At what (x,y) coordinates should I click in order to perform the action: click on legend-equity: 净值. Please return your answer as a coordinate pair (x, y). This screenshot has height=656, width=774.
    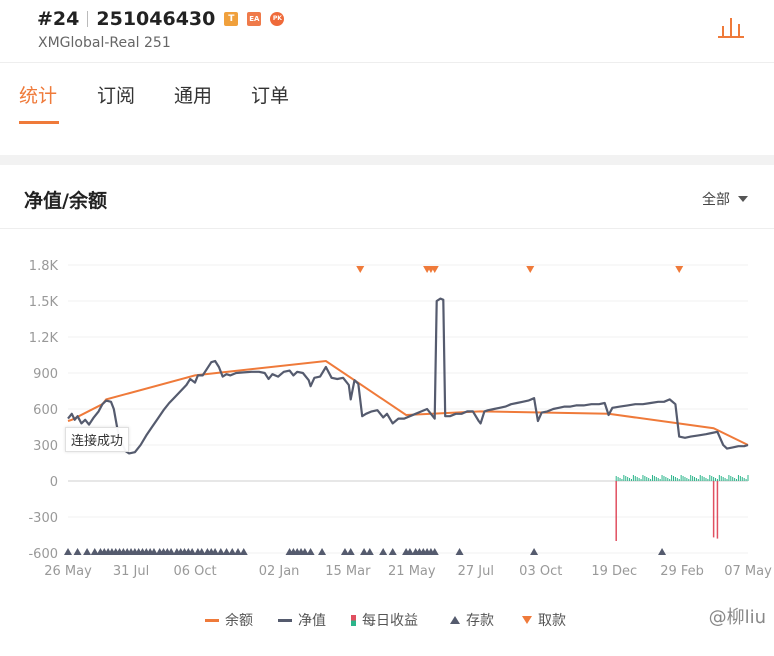
    Looking at the image, I should click on (302, 620).